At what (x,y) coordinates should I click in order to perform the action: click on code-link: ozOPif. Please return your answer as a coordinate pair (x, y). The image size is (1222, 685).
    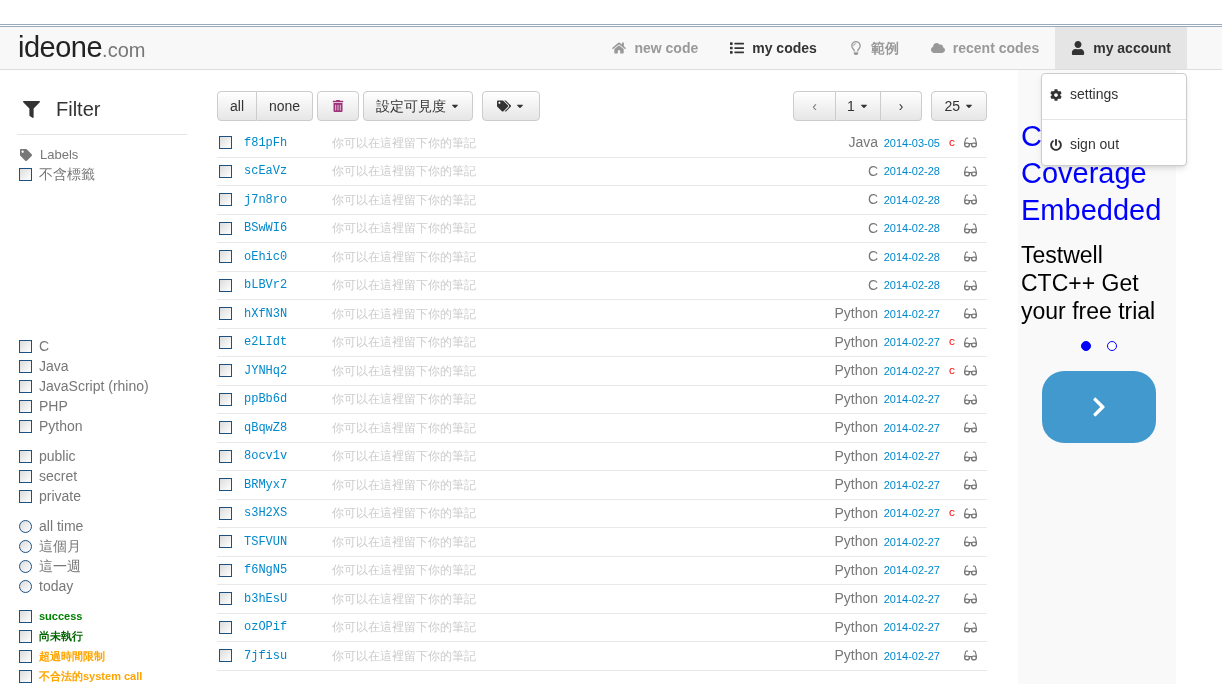
    Looking at the image, I should click on (288, 627).